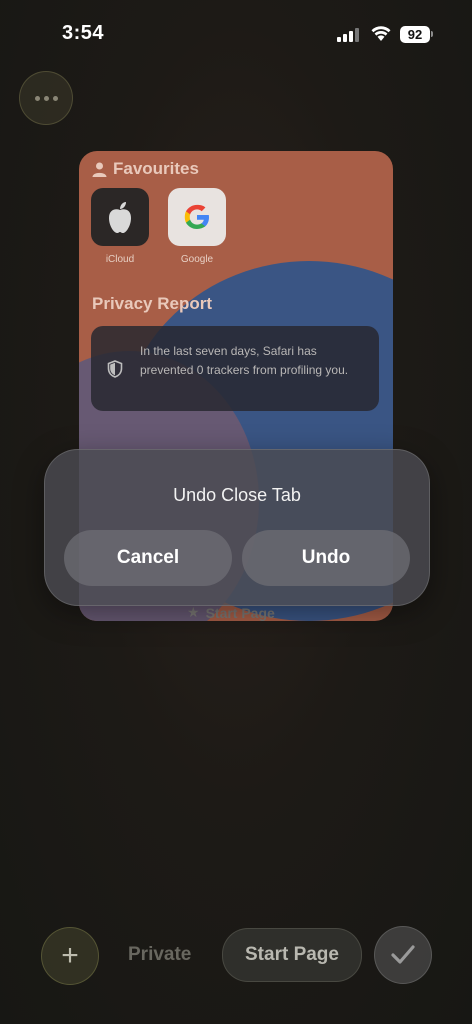  What do you see at coordinates (148, 558) in the screenshot?
I see `cancel-button: Cancel` at bounding box center [148, 558].